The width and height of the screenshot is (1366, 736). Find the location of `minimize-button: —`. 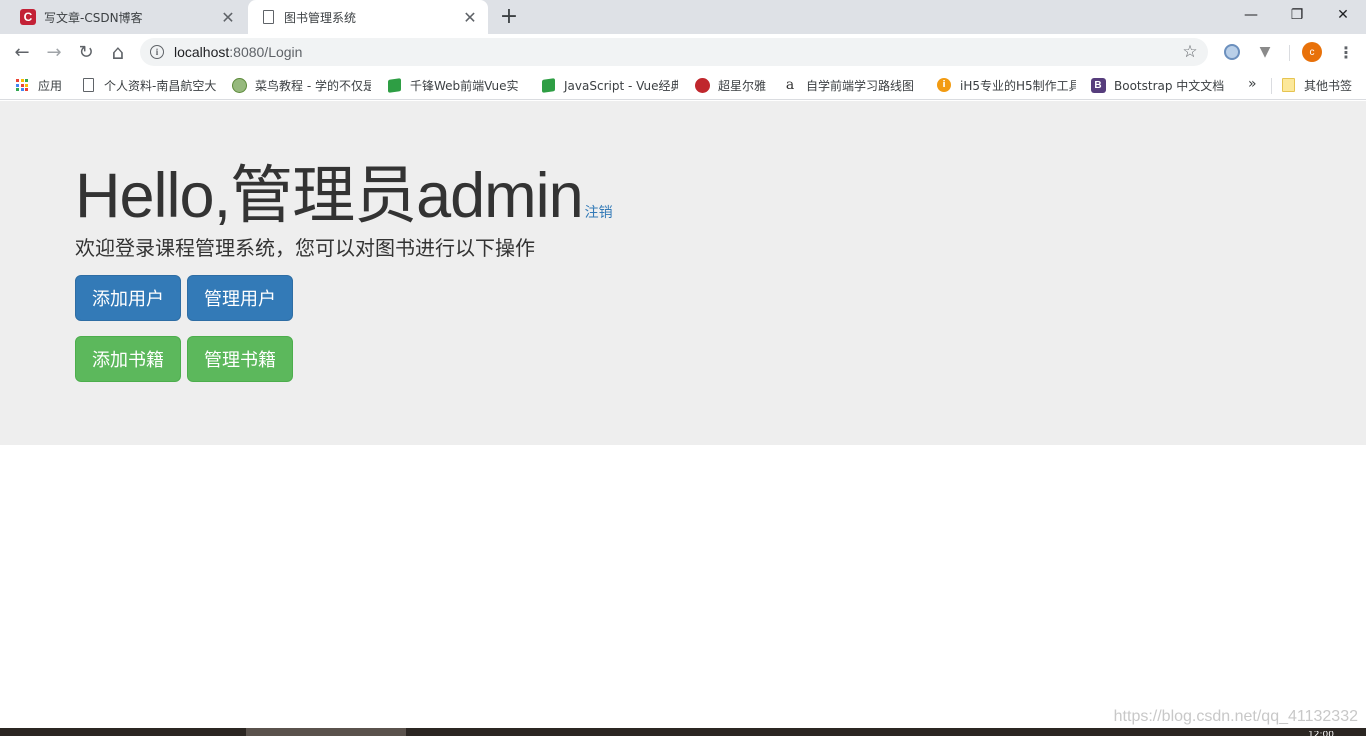

minimize-button: — is located at coordinates (1251, 15).